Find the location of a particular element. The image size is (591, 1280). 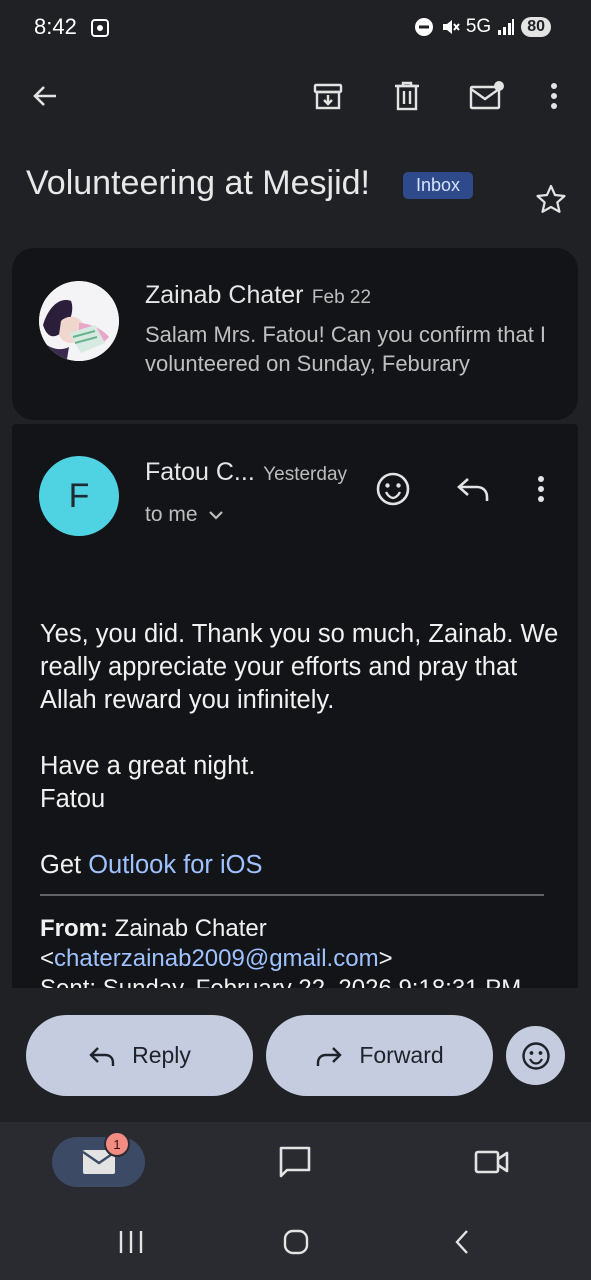

message-header-2: Fatou C... Yesterday is located at coordinates (246, 472).